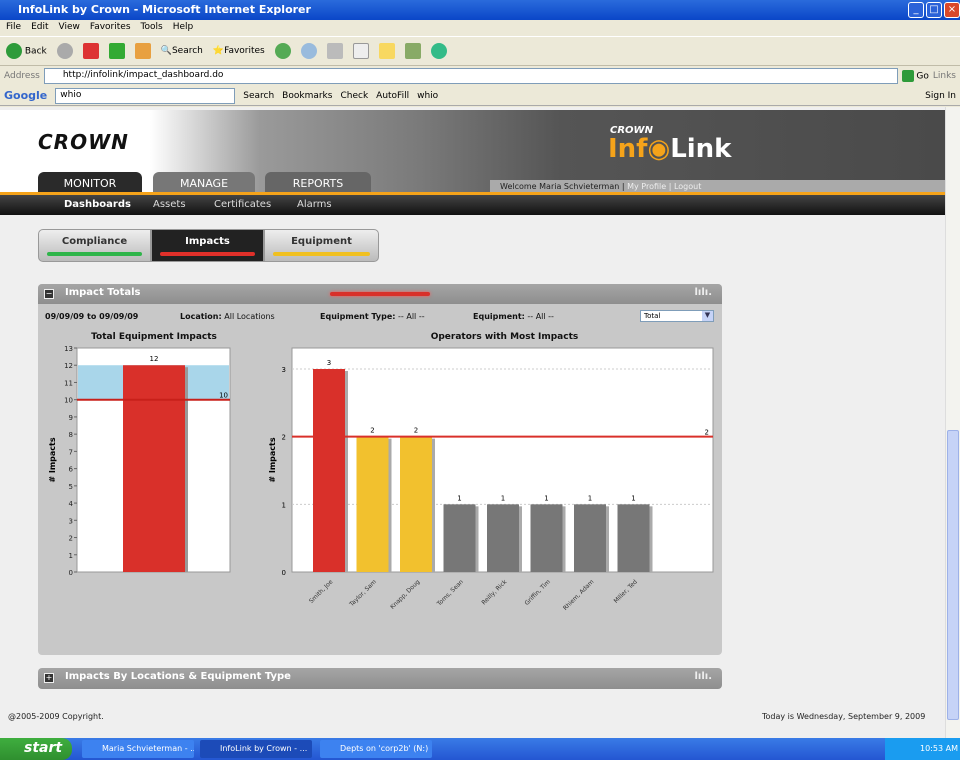  What do you see at coordinates (145, 95) in the screenshot?
I see `google-search-input: whio` at bounding box center [145, 95].